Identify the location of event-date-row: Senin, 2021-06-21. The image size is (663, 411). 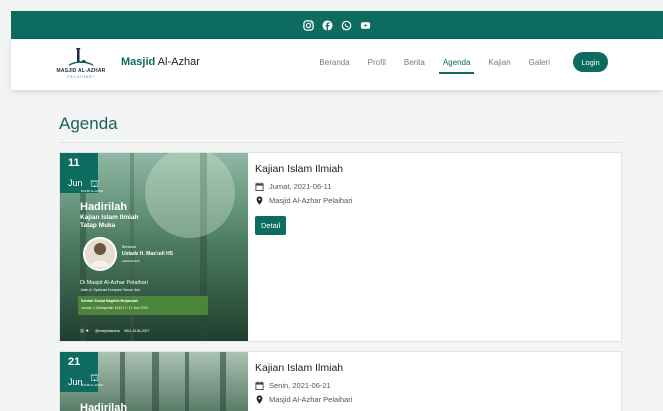
(303, 385).